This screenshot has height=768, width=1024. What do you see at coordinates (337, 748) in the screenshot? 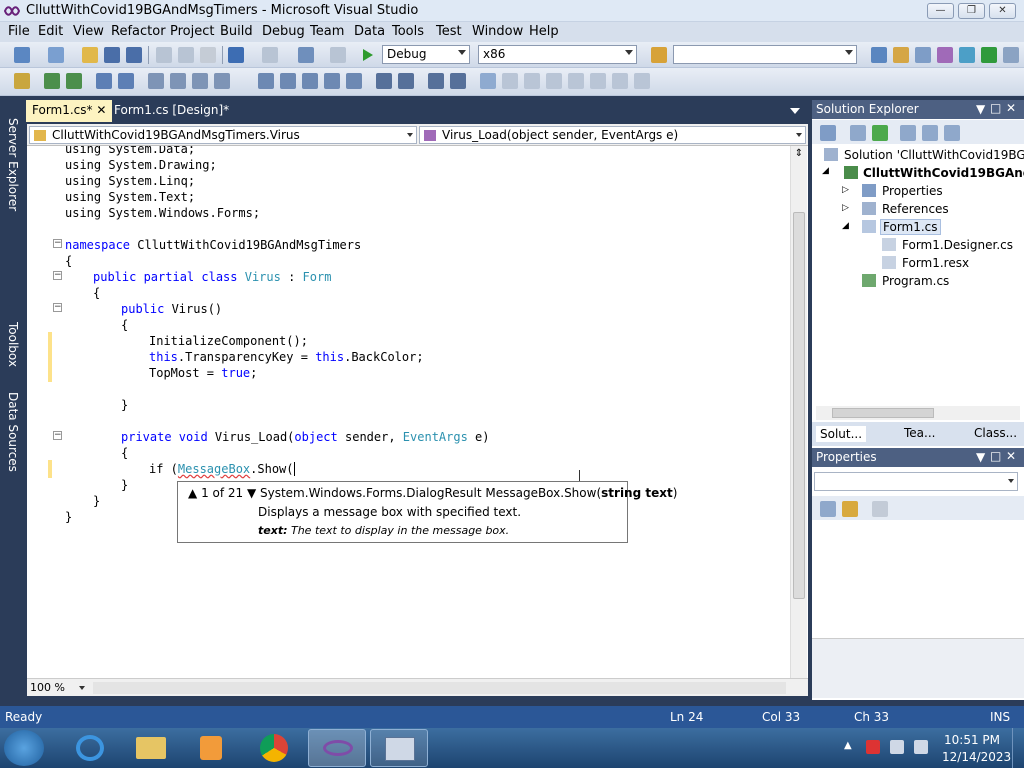
I see `visual-studio-taskbar-icon` at bounding box center [337, 748].